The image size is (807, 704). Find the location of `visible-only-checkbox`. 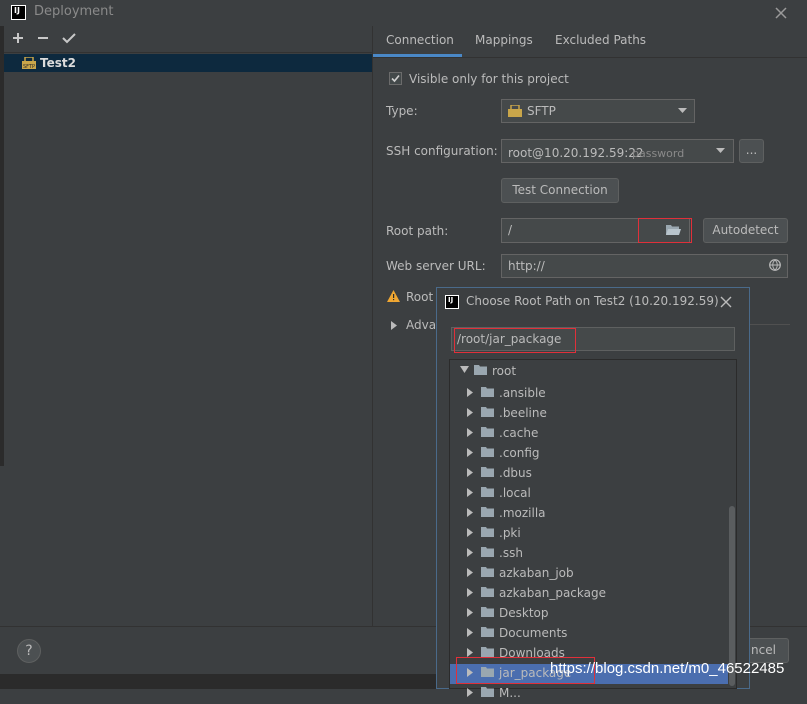

visible-only-checkbox is located at coordinates (395, 78).